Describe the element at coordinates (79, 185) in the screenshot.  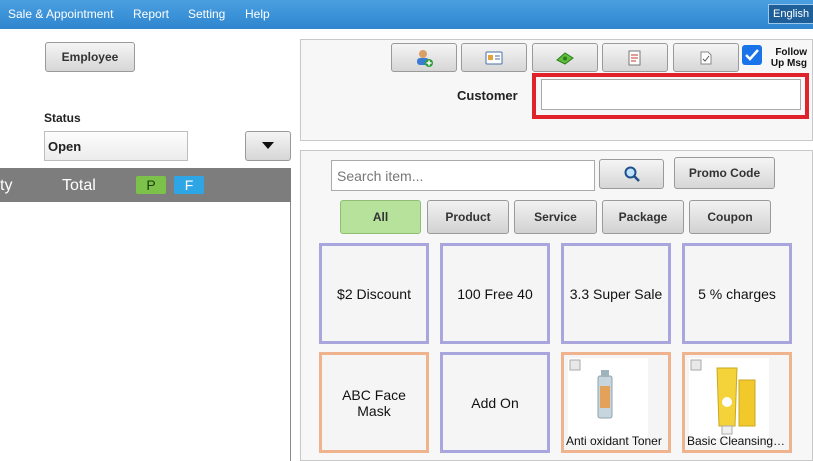
I see `column-total: Total` at that location.